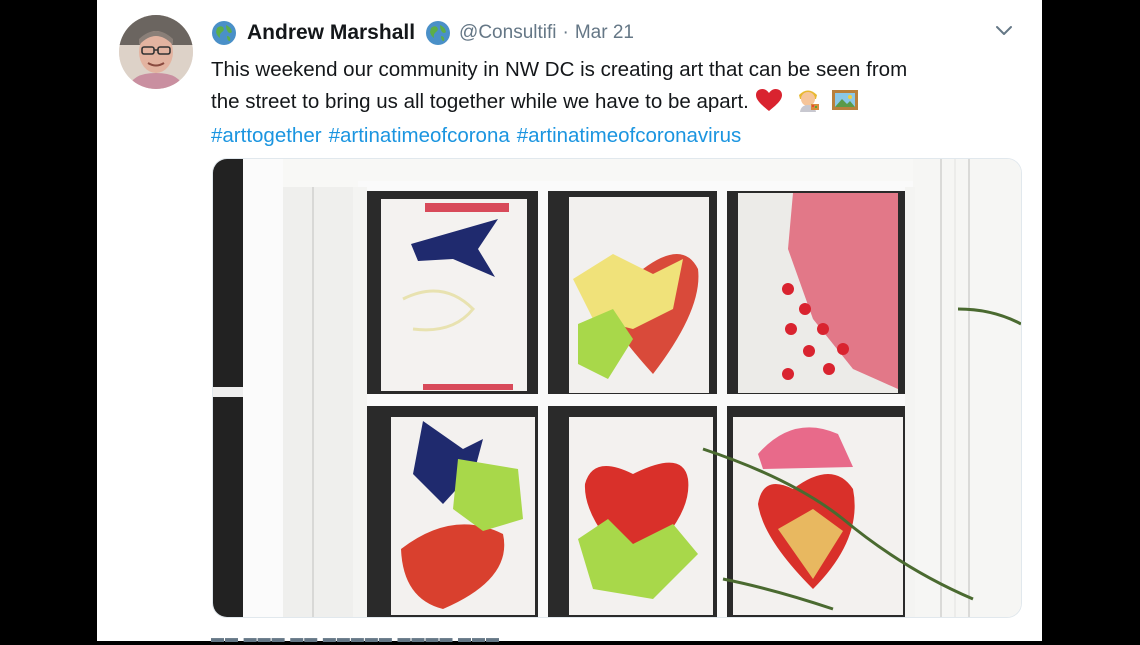 The image size is (1140, 645). Describe the element at coordinates (769, 105) in the screenshot. I see `red-heart-emoji` at that location.